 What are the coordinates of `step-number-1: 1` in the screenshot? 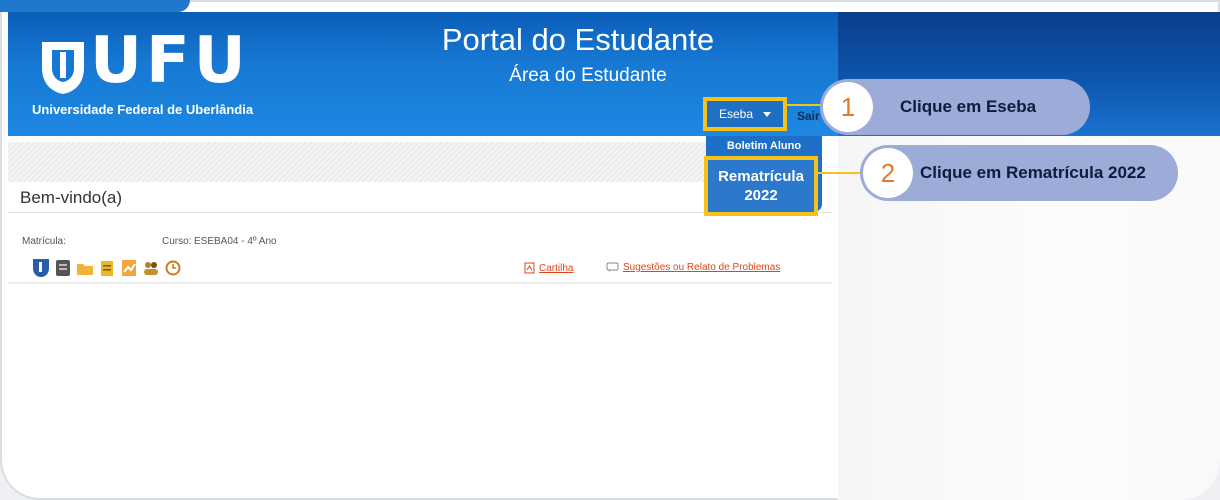 It's located at (848, 107).